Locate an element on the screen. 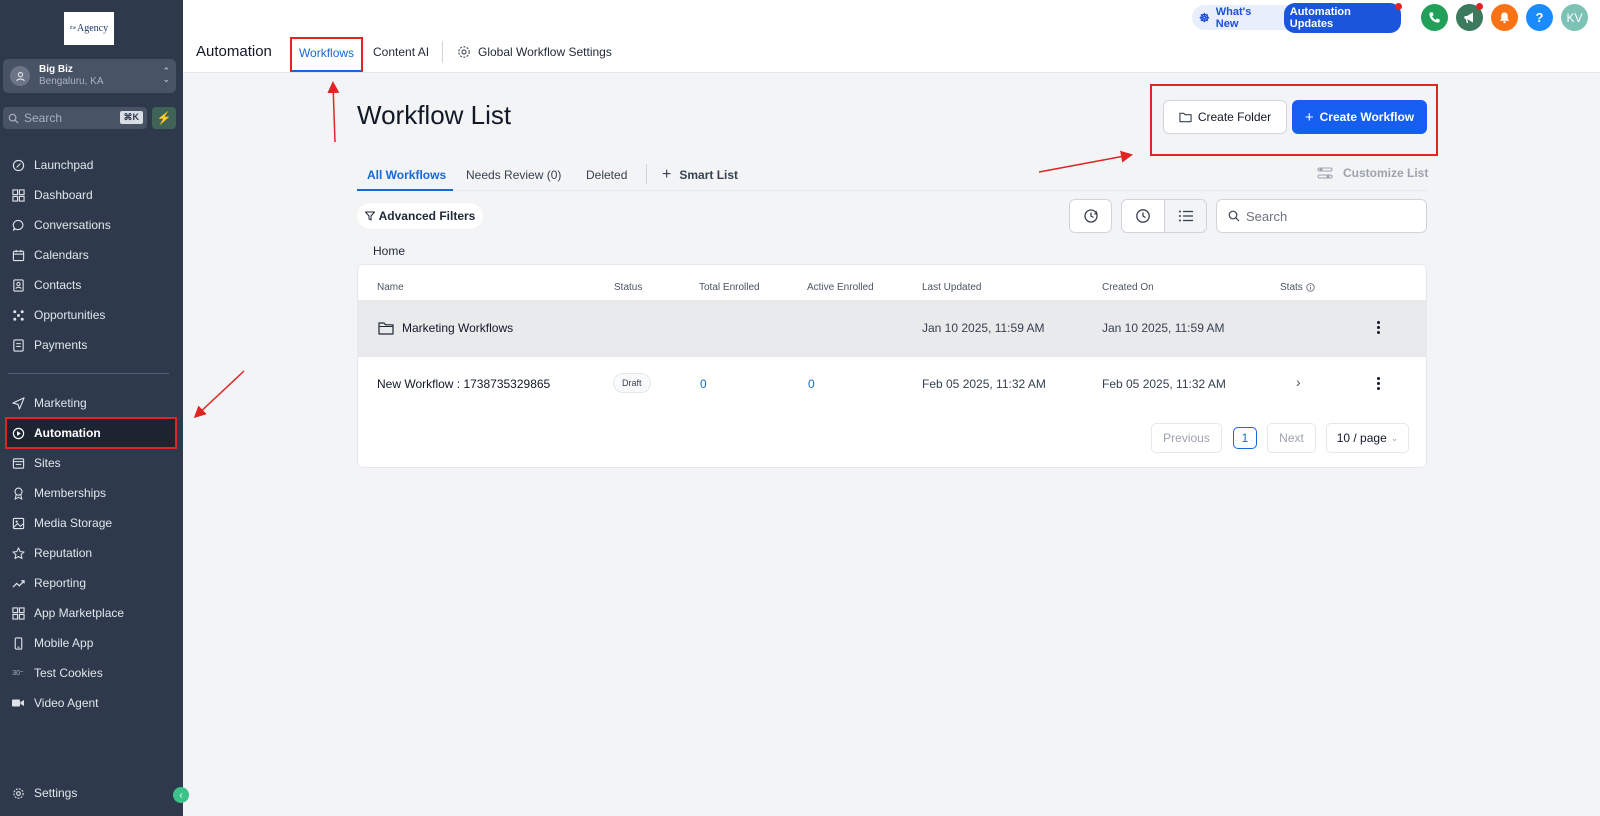 This screenshot has height=816, width=1600. collapse-sidebar-icon: ‹ is located at coordinates (181, 795).